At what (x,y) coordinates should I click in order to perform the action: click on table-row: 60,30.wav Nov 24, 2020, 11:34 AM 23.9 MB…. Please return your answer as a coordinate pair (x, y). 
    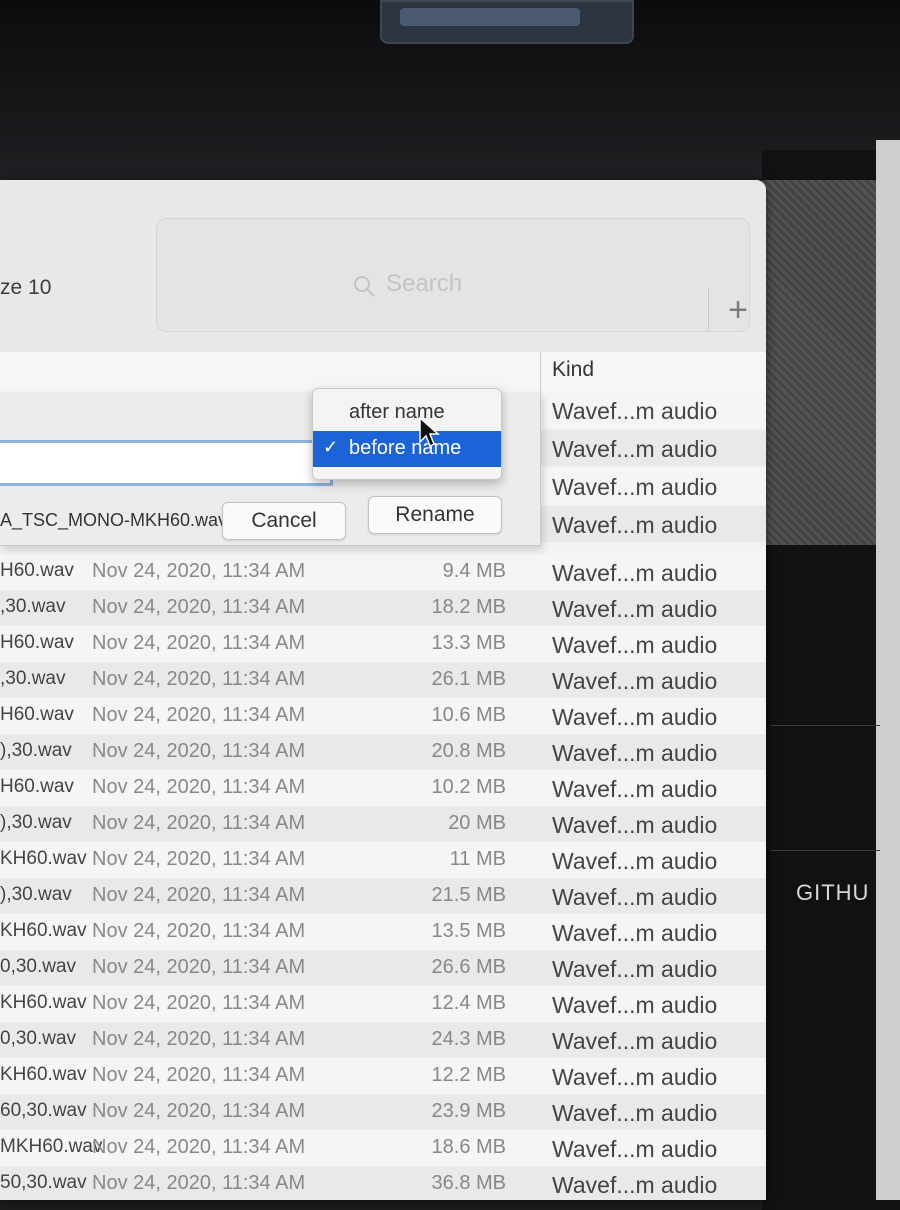
    Looking at the image, I should click on (383, 1112).